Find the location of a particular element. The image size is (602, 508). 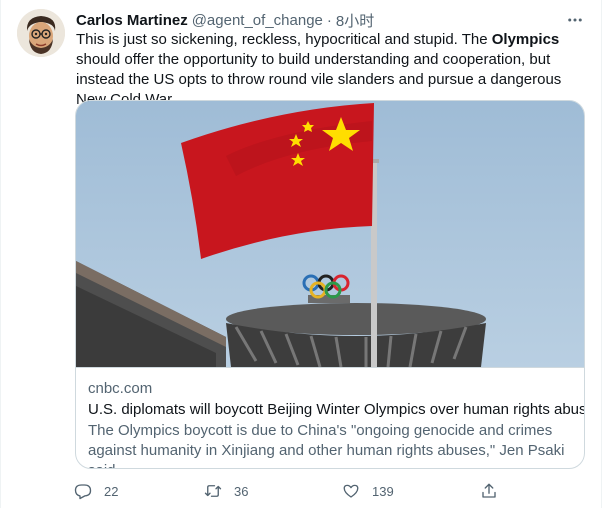

more-icon is located at coordinates (575, 20).